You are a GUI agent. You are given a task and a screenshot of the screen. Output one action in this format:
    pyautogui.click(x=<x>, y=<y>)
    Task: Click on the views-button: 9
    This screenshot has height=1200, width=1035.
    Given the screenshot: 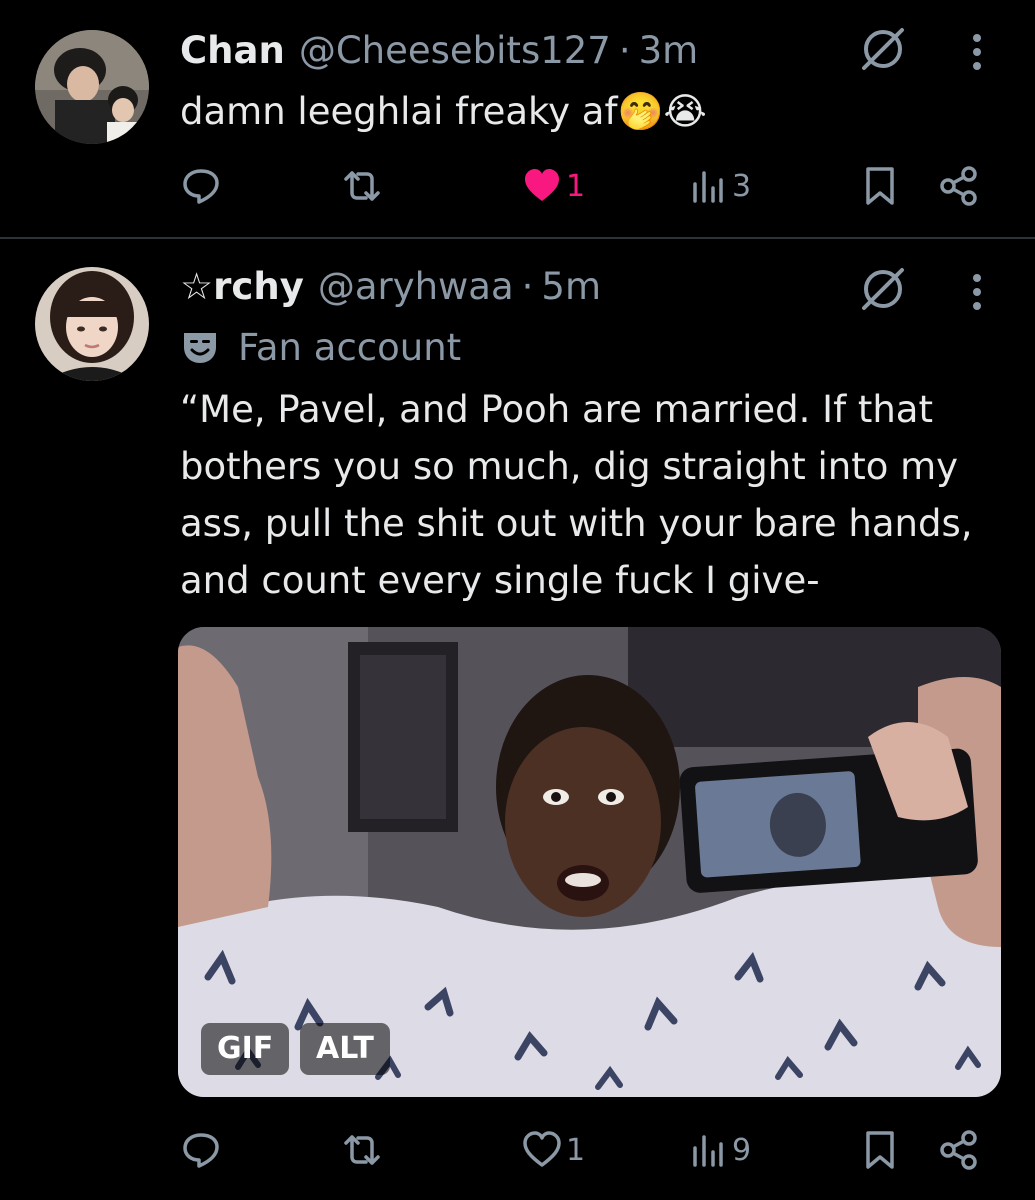 What is the action you would take?
    pyautogui.click(x=719, y=1150)
    